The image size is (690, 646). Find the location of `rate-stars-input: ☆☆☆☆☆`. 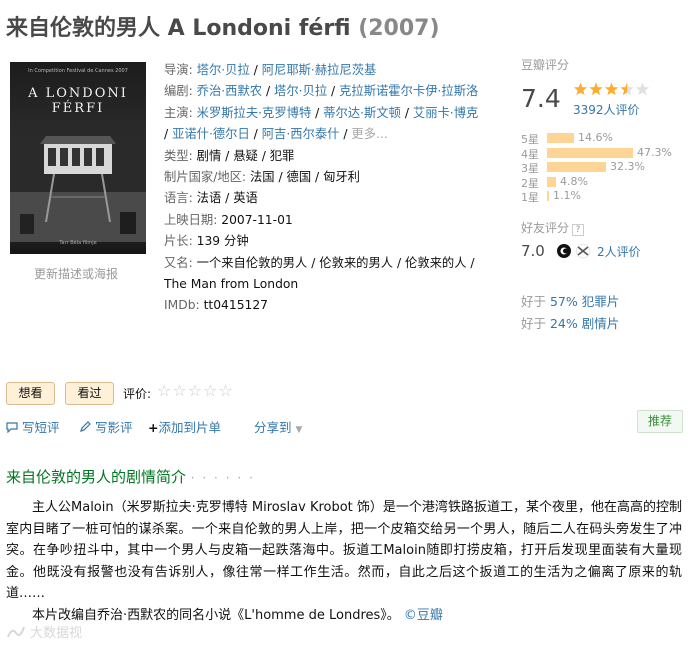

rate-stars-input: ☆☆☆☆☆ is located at coordinates (195, 390).